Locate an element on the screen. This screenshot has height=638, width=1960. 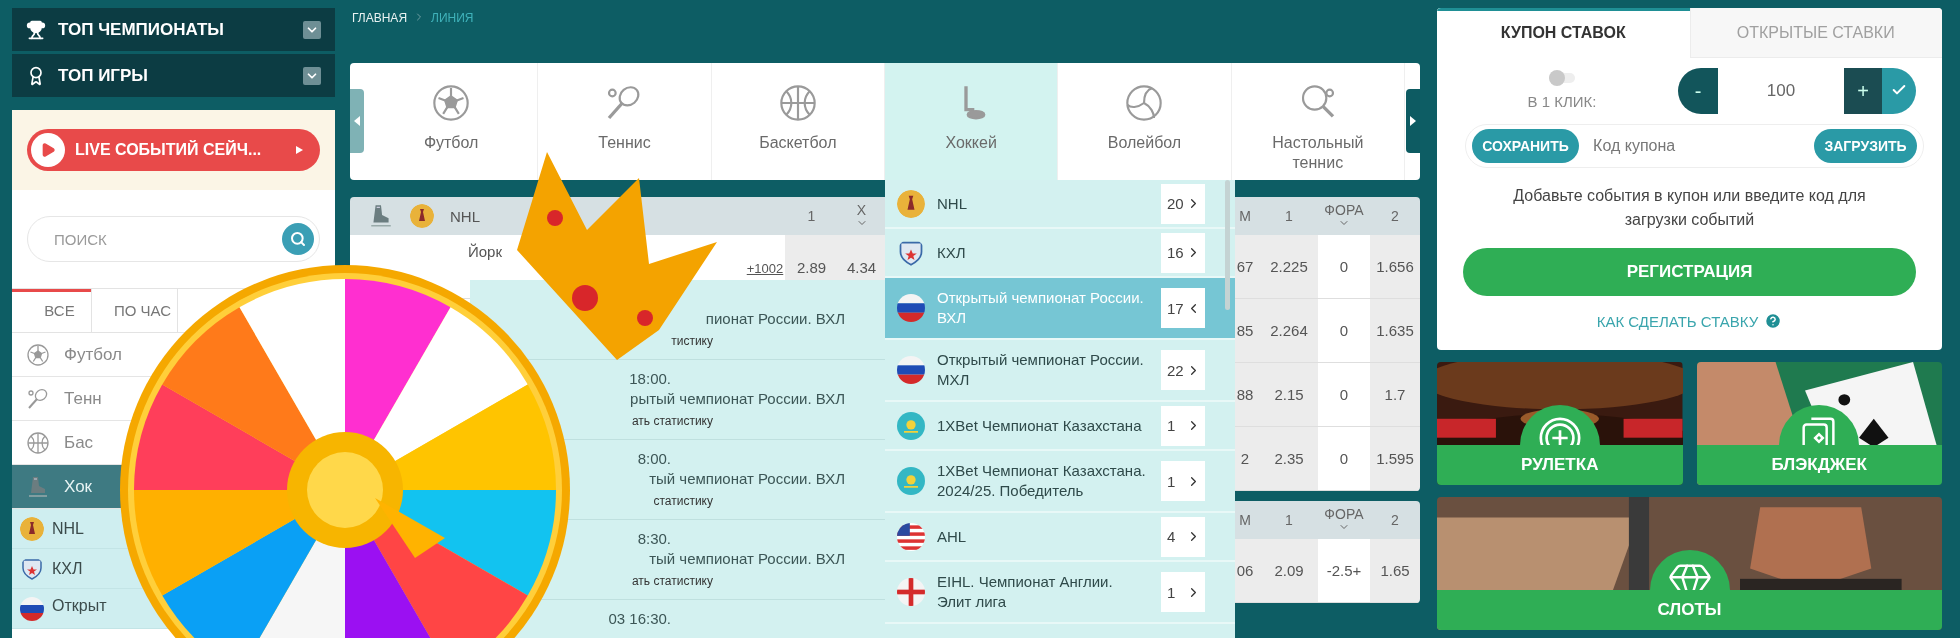
league-item: EIHL. Чемпионат Англии. Элит лига 1 is located at coordinates (1060, 593).